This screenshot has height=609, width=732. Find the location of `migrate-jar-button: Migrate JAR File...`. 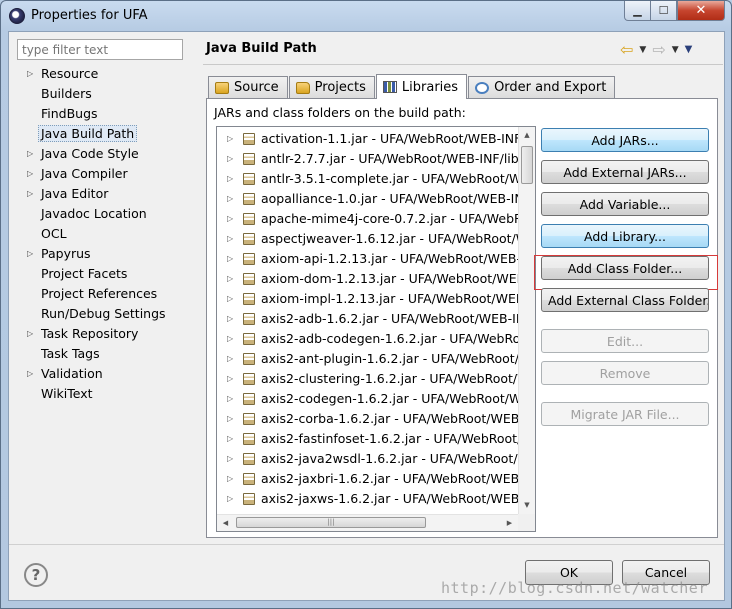

migrate-jar-button: Migrate JAR File... is located at coordinates (625, 414).